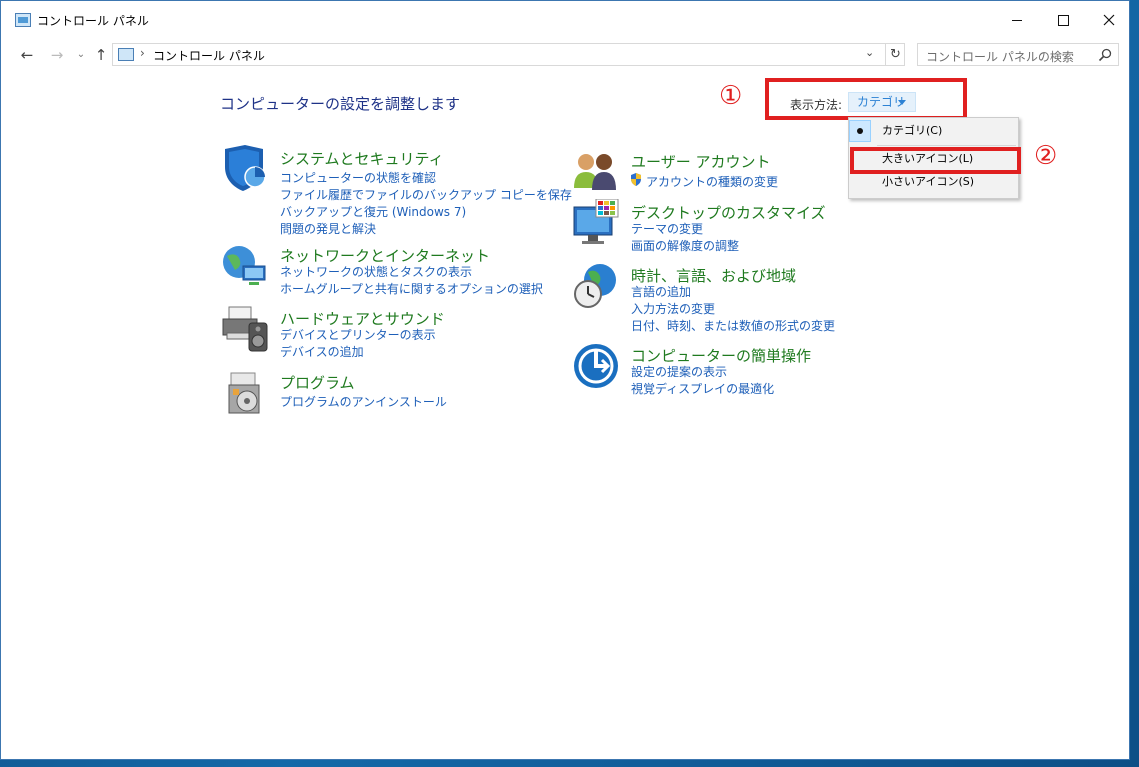 This screenshot has width=1139, height=767. I want to click on maximize-button, so click(1063, 20).